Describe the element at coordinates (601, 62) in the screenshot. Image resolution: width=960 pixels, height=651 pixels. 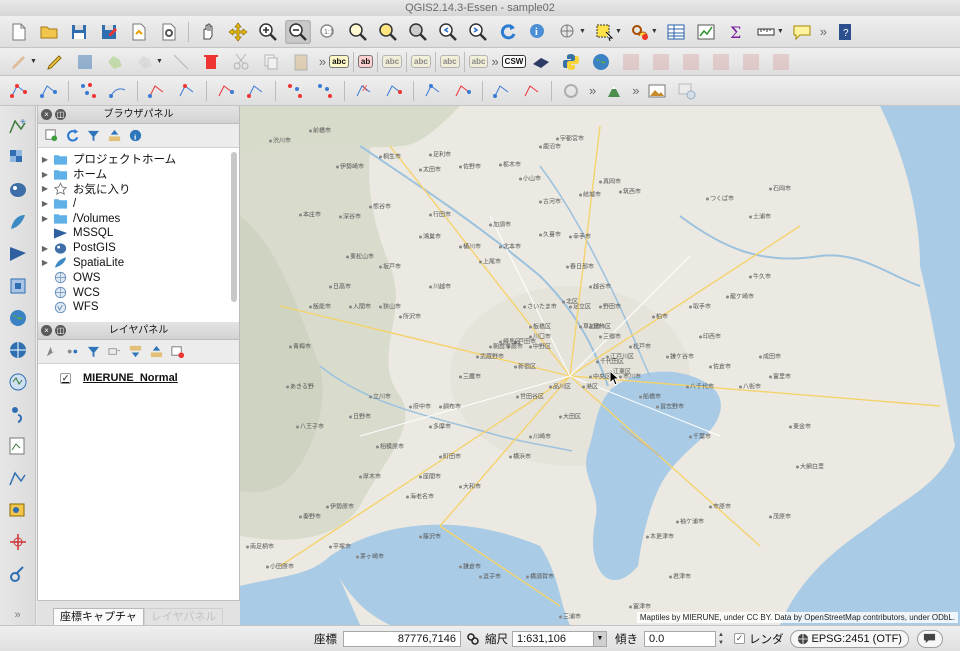
I see `globe-plugin-icon` at that location.